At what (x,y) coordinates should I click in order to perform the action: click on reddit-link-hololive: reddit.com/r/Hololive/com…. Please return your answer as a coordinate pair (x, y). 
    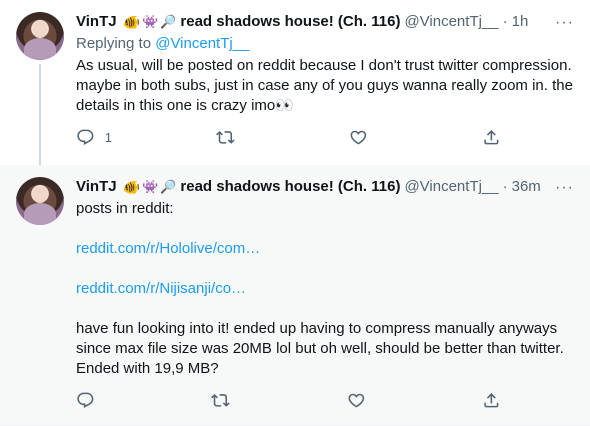
    Looking at the image, I should click on (168, 248).